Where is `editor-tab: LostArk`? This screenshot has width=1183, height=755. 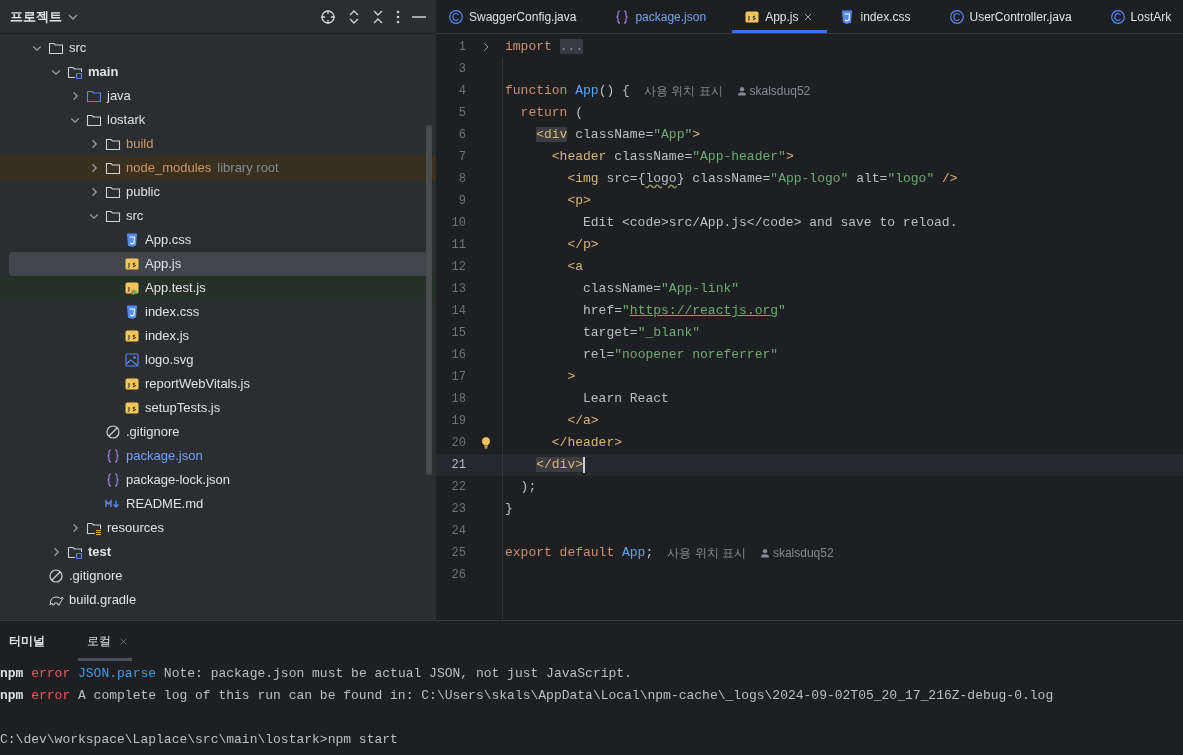 editor-tab: LostArk is located at coordinates (1140, 16).